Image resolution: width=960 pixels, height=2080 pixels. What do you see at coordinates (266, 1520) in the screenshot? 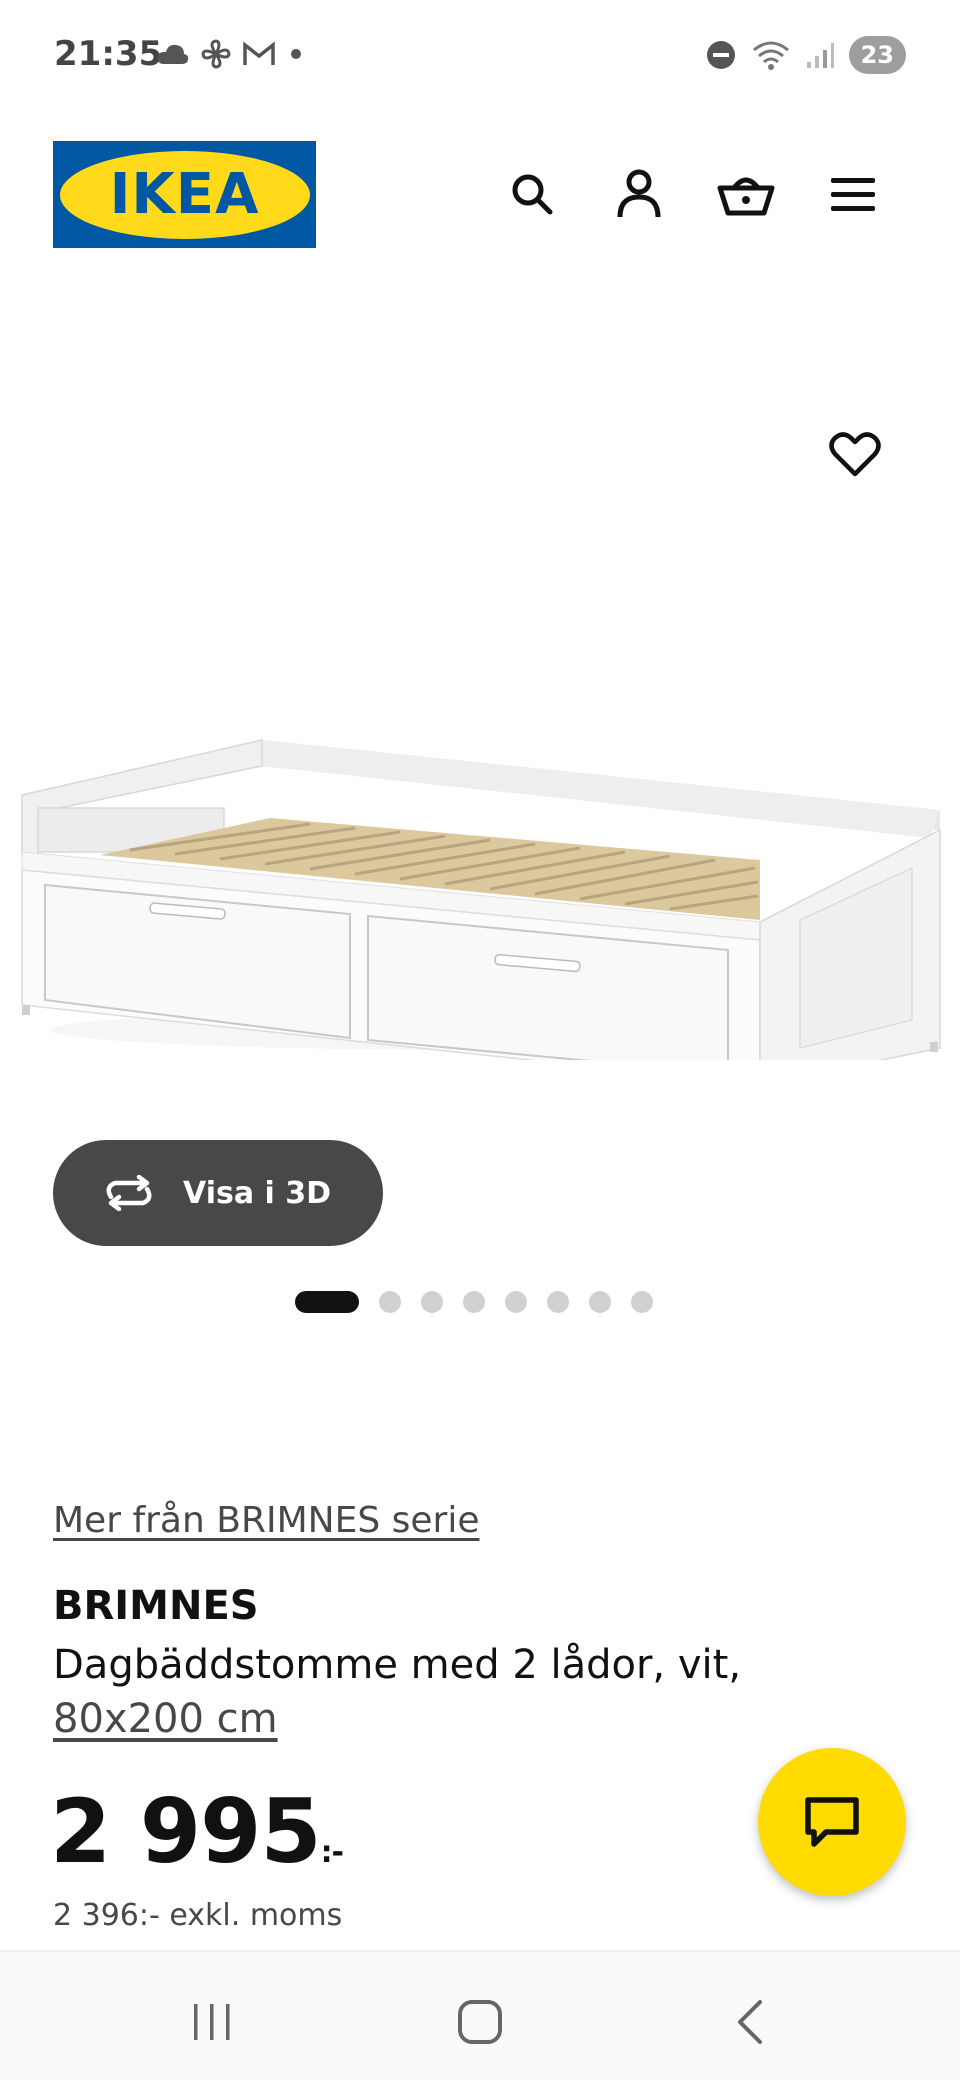
I see `series-link: Mer från BRIMNES serie` at bounding box center [266, 1520].